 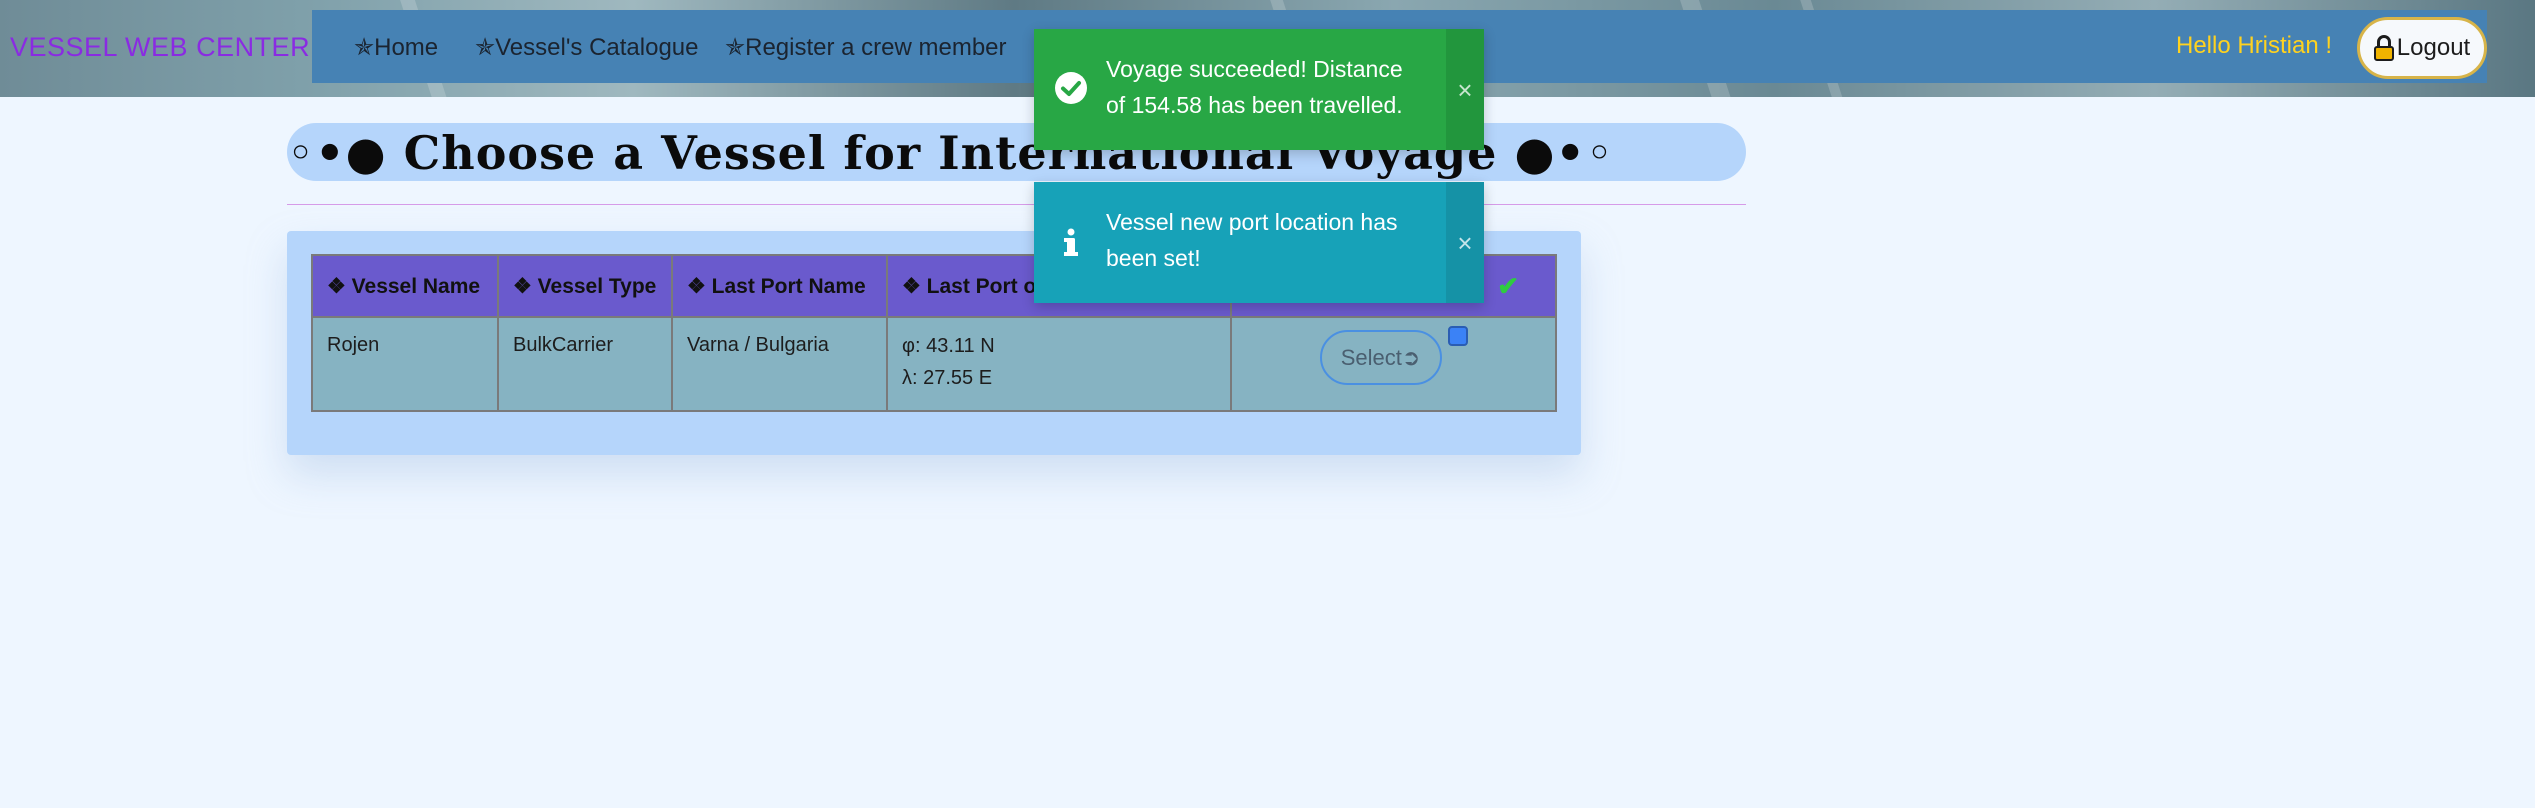 I want to click on nav-register-crew-member: ✯Register a crew member, so click(x=866, y=47).